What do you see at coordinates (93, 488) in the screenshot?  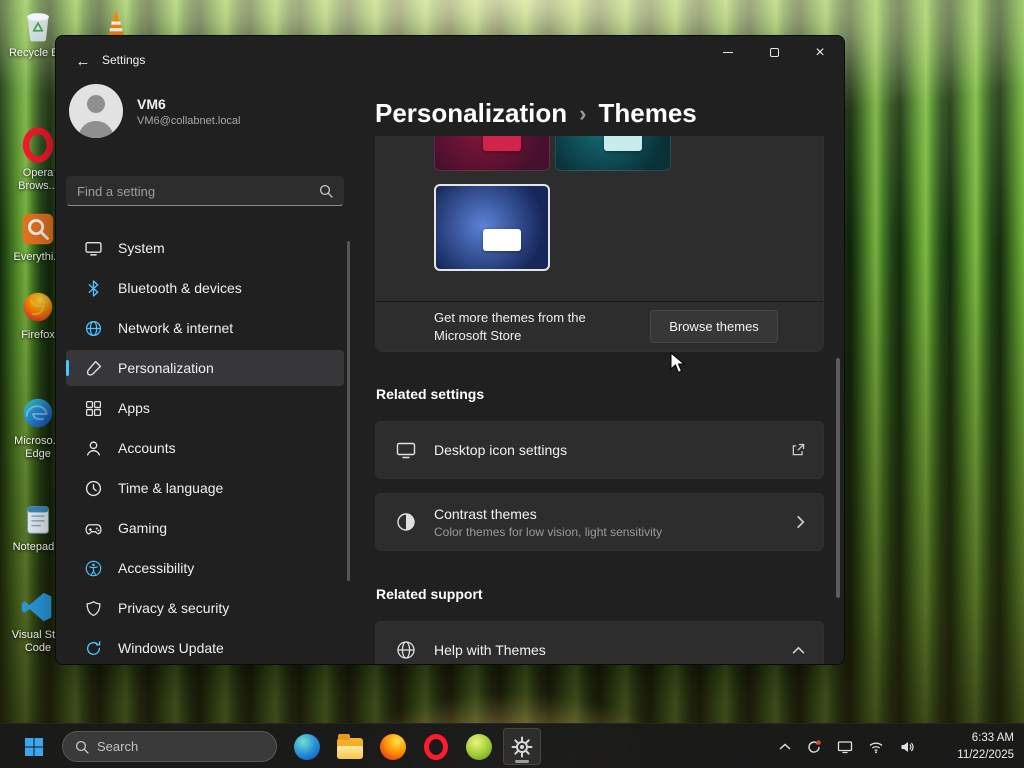 I see `time-icon` at bounding box center [93, 488].